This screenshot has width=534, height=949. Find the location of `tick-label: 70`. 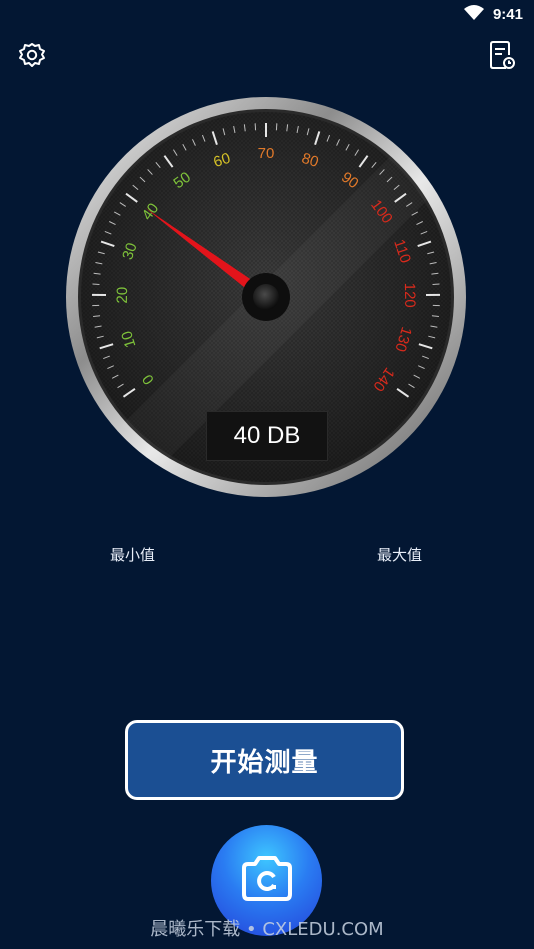

tick-label: 70 is located at coordinates (266, 153).